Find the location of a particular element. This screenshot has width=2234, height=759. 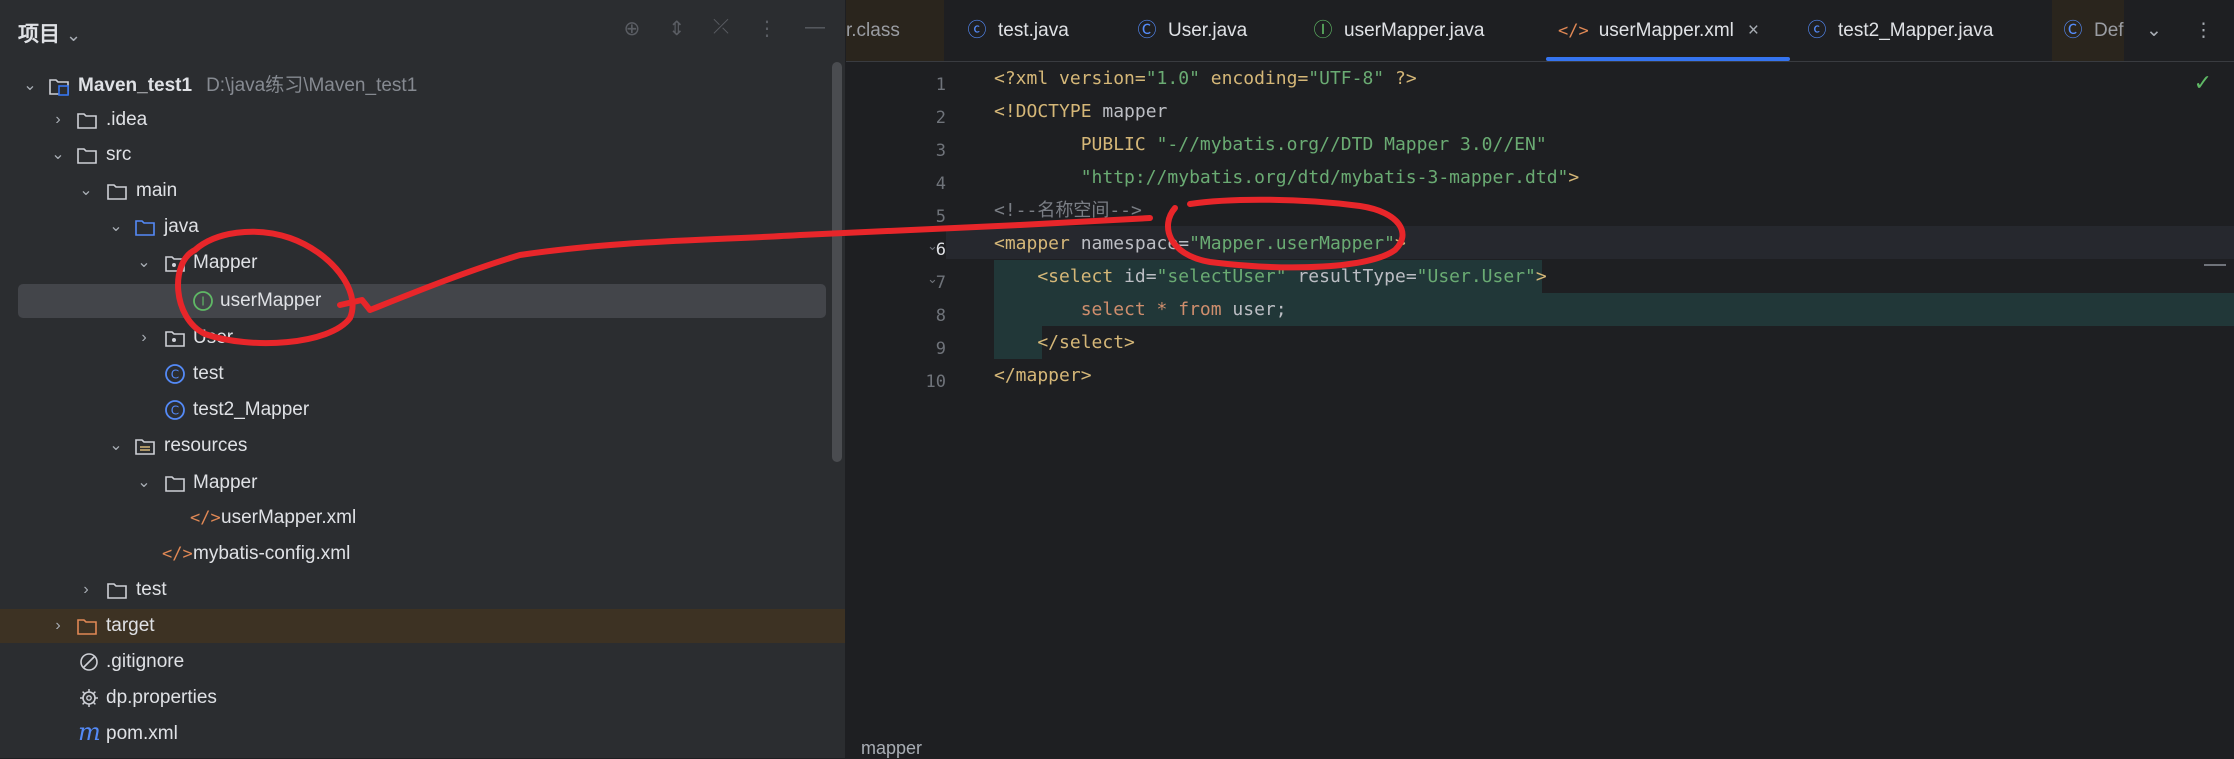

tab-def: Ⓒ Def is located at coordinates (2088, 30).